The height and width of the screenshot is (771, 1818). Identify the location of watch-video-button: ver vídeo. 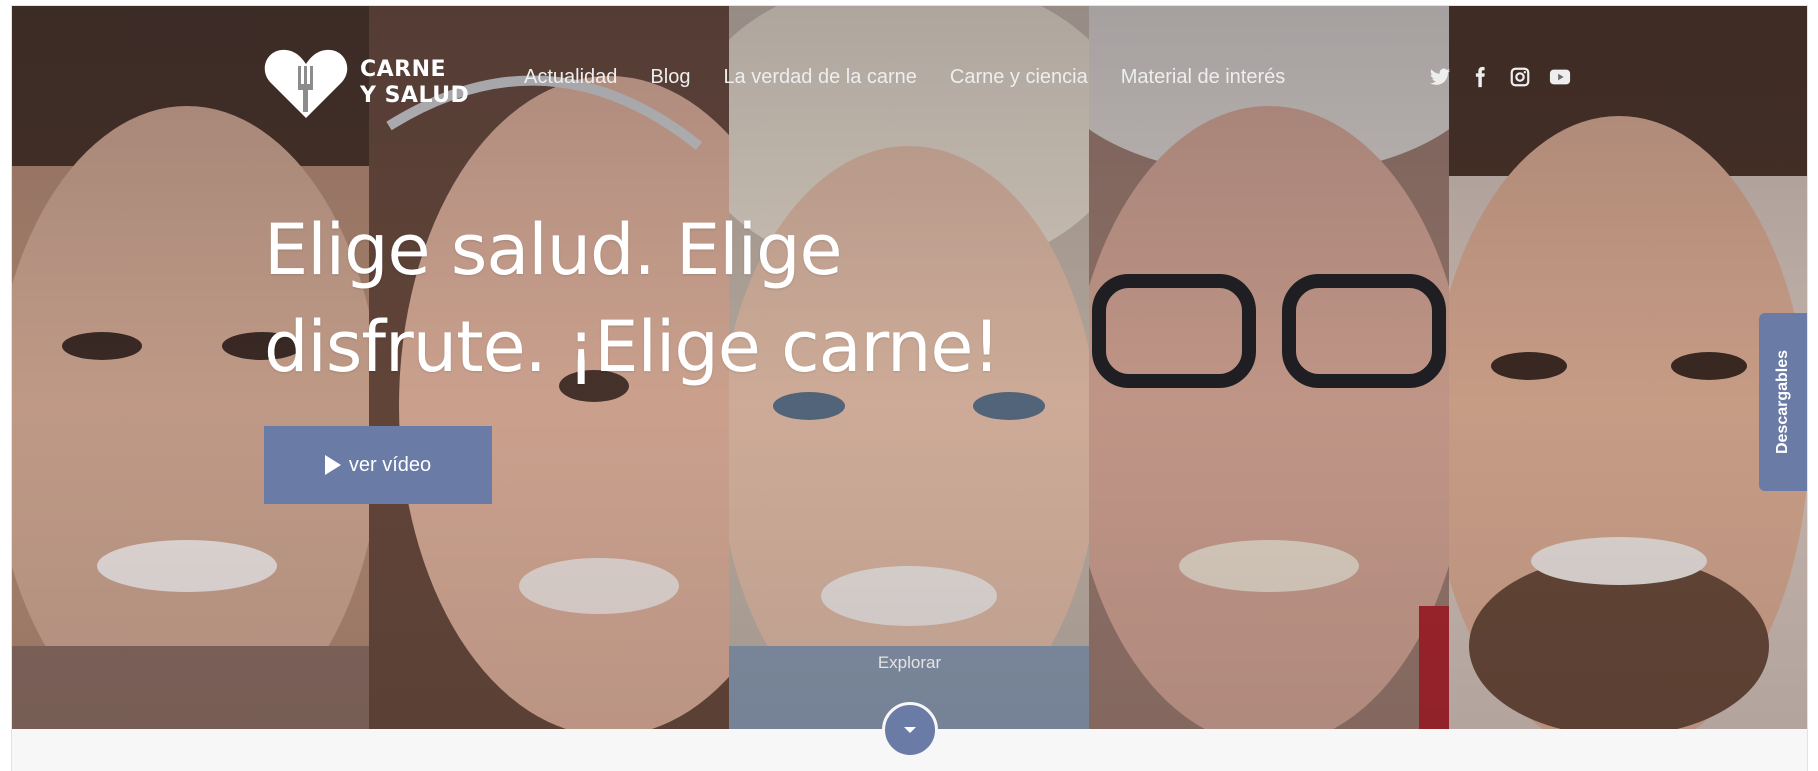
(378, 465).